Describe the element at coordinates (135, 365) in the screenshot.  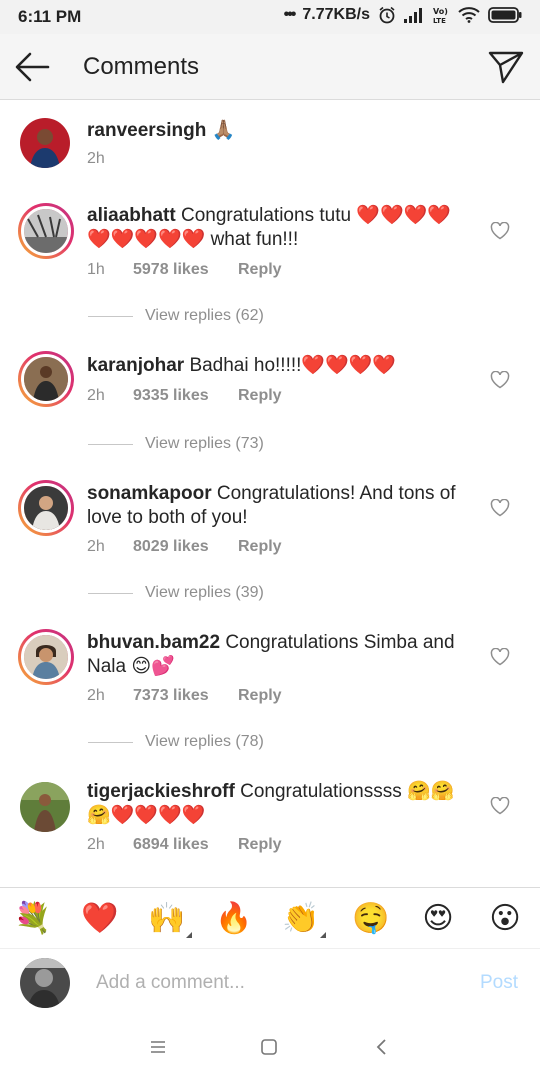
I see `username: karanjohar` at that location.